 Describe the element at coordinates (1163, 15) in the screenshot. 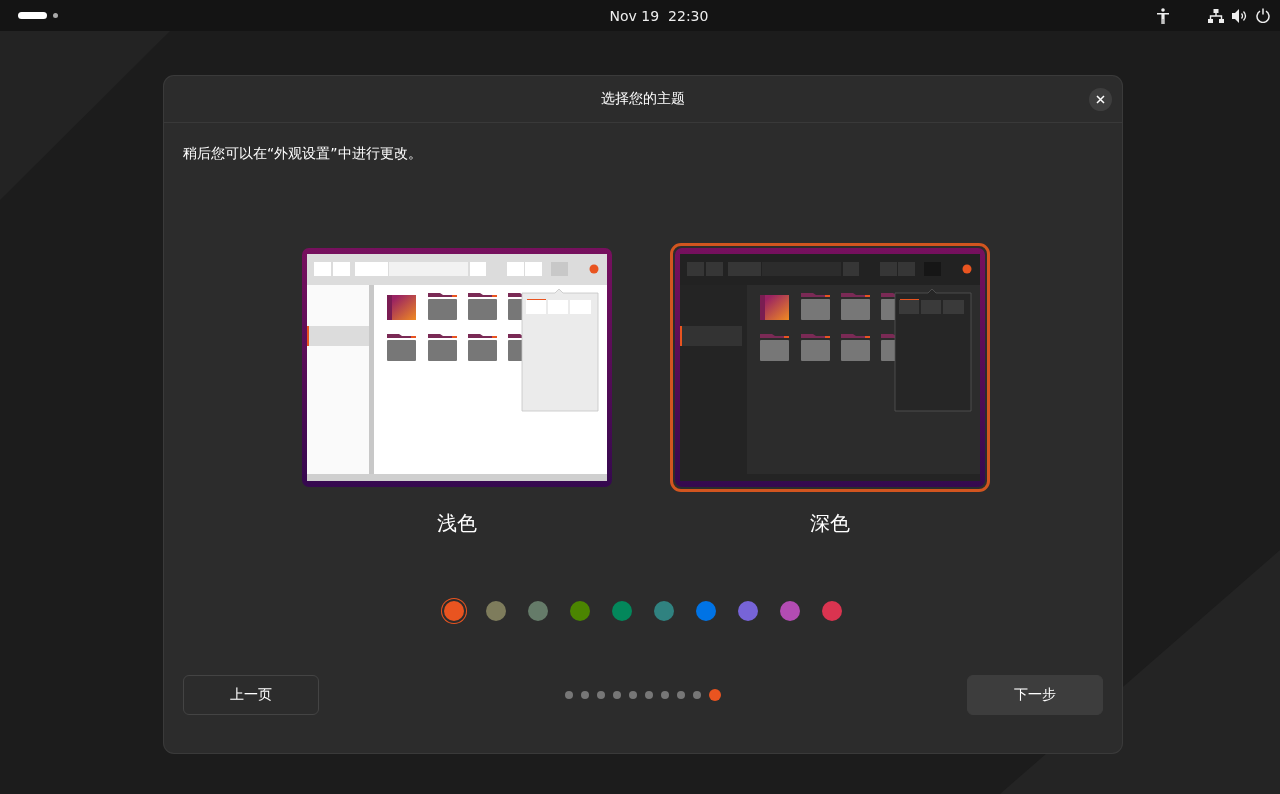

I see `accessibility-icon` at that location.